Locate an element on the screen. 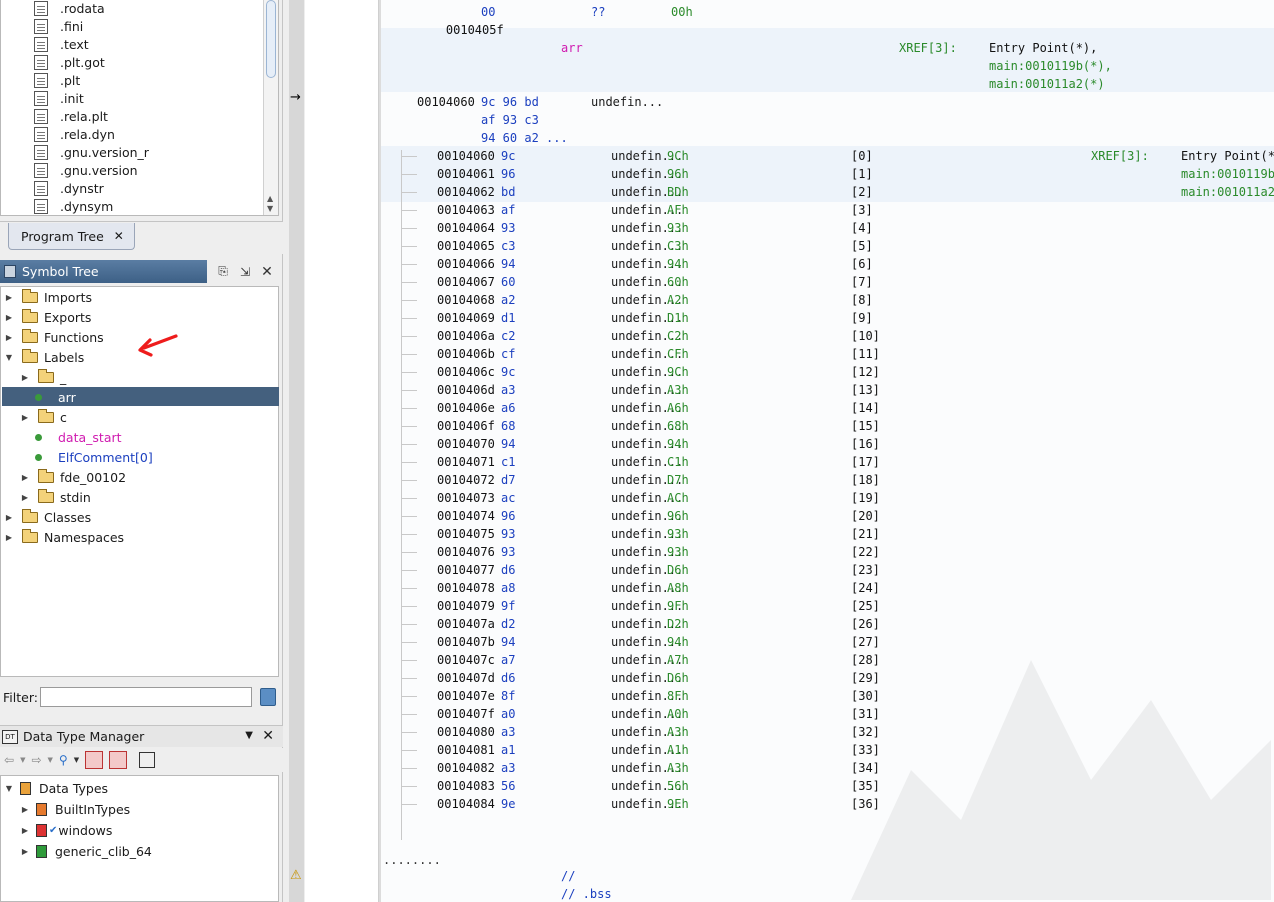 This screenshot has width=1274, height=902. xref-entry: main:001011a2(*) is located at coordinates (1047, 84).